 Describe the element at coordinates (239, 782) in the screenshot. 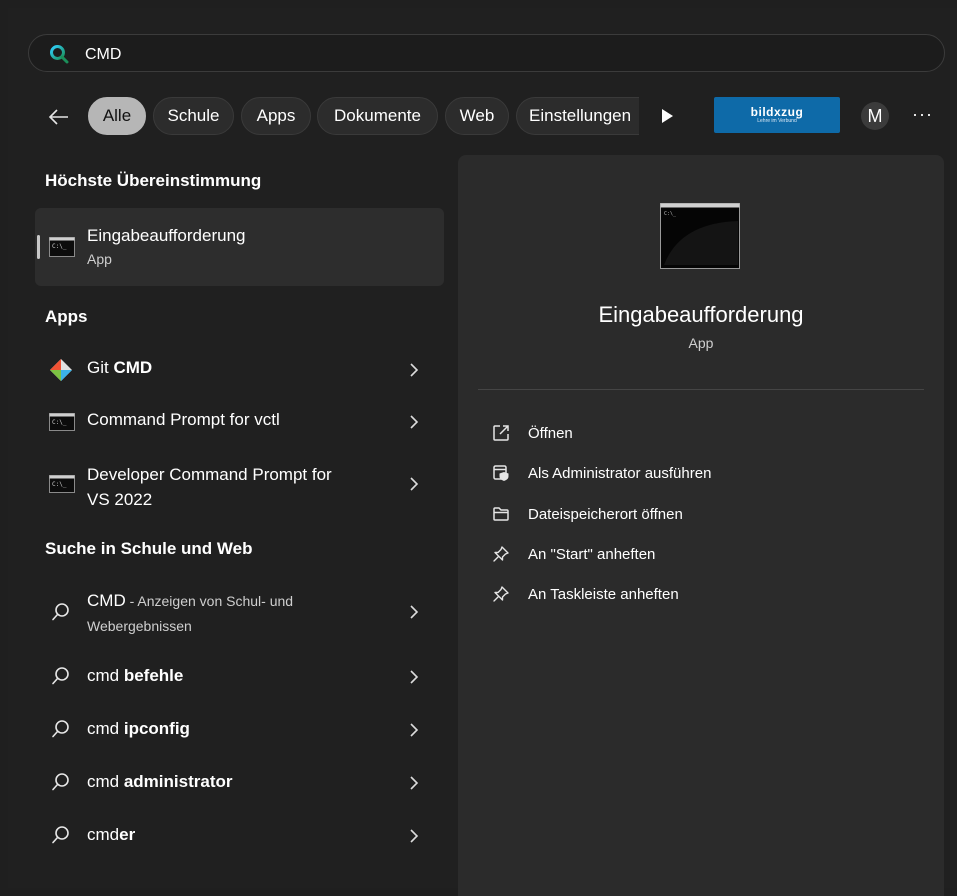

I see `web-result-cmd-administrator: cmd administrator` at that location.